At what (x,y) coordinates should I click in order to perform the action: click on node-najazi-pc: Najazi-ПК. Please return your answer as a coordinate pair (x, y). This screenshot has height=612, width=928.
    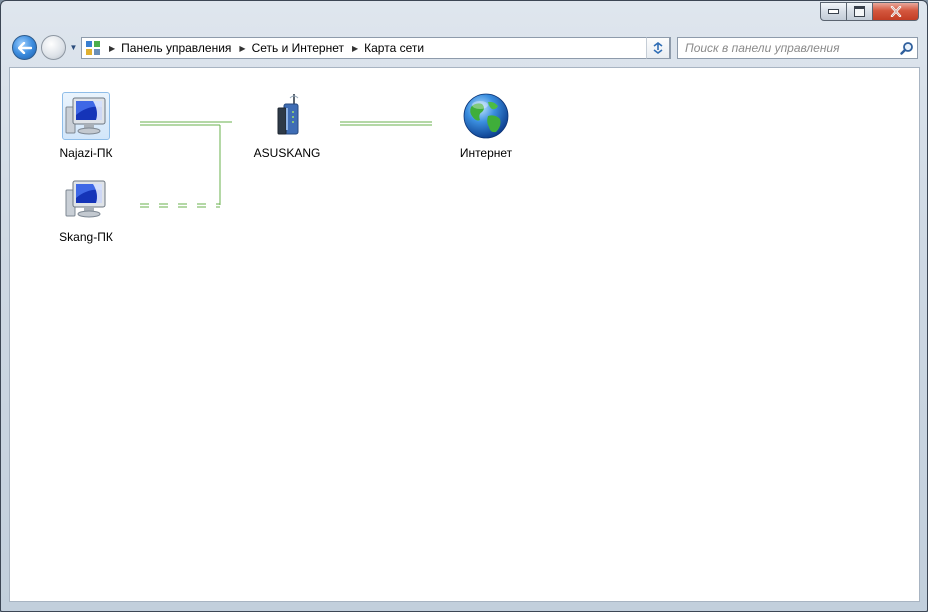
    Looking at the image, I should click on (86, 126).